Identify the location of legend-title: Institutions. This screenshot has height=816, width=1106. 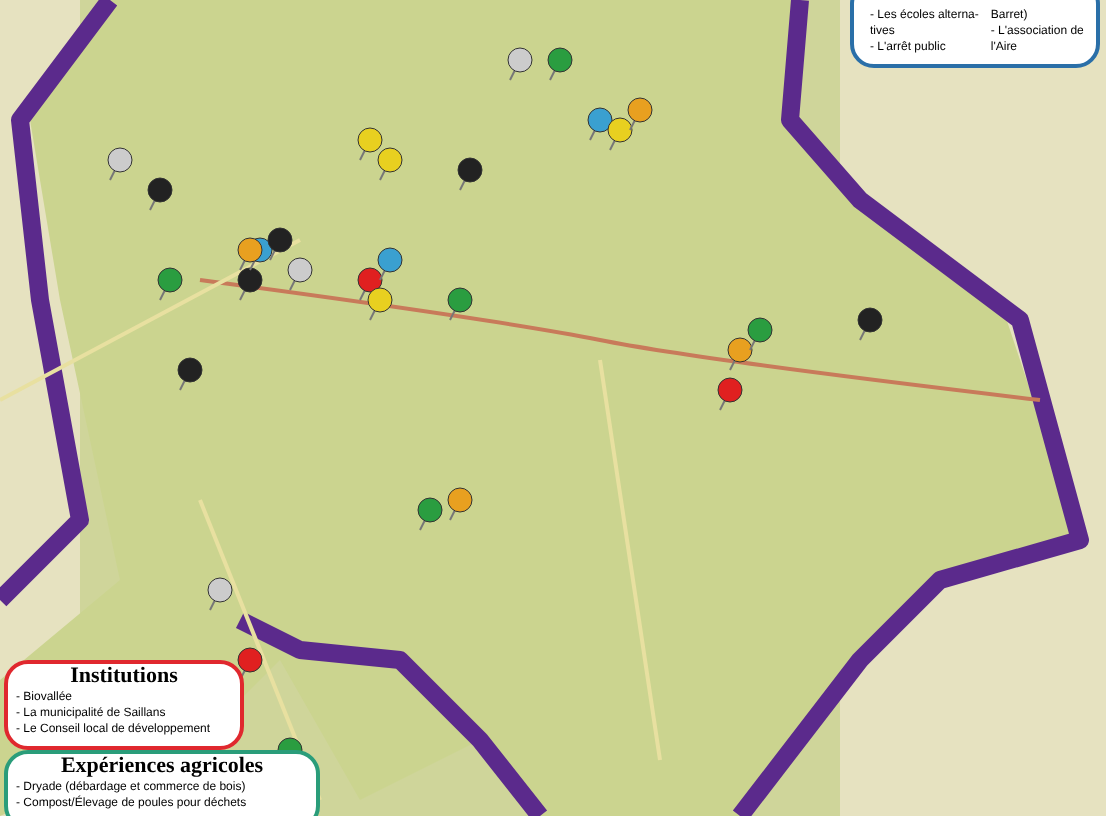
(124, 677).